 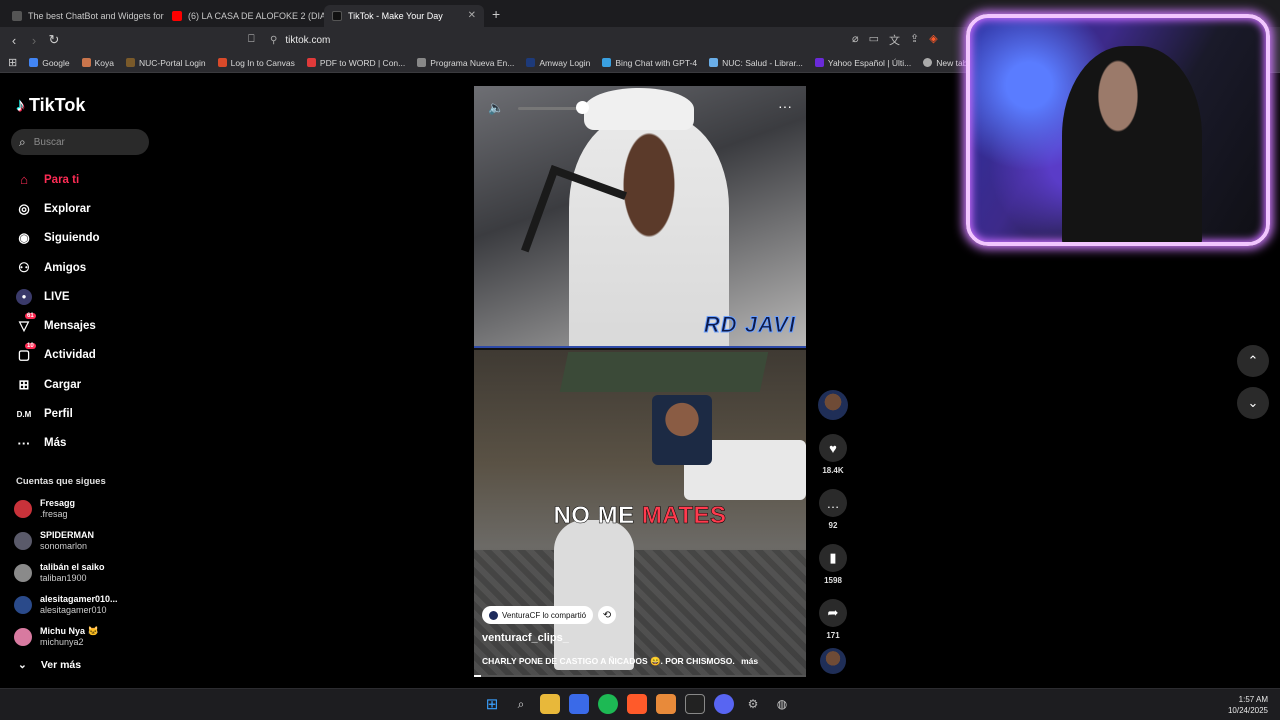 What do you see at coordinates (666, 704) in the screenshot?
I see `app-icon` at bounding box center [666, 704].